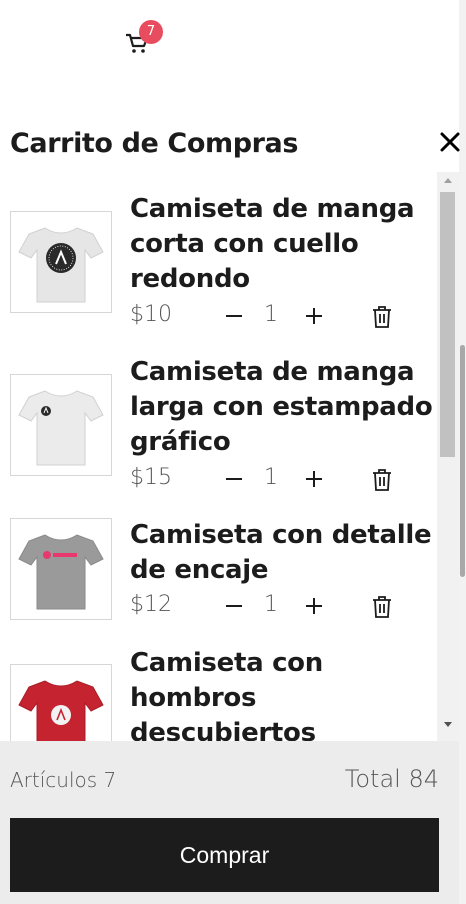 The height and width of the screenshot is (904, 466). What do you see at coordinates (391, 779) in the screenshot?
I see `cart-total: Total 84` at bounding box center [391, 779].